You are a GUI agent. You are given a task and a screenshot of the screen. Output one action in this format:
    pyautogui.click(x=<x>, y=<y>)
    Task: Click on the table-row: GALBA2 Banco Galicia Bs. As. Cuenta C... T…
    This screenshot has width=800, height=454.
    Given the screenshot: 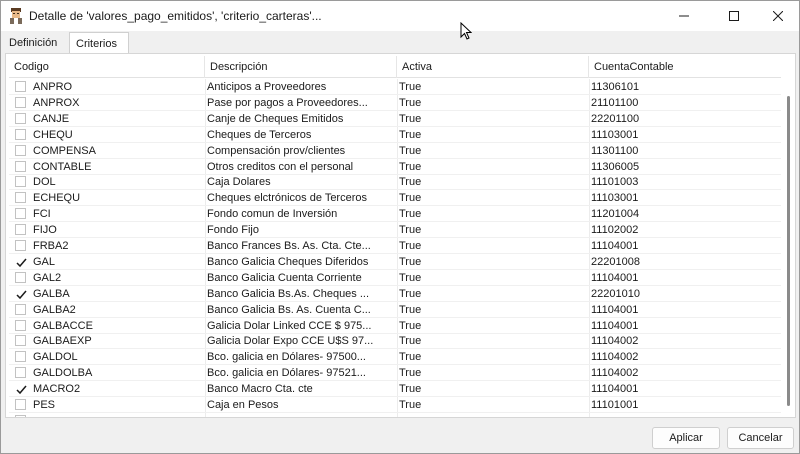 What is the action you would take?
    pyautogui.click(x=395, y=310)
    